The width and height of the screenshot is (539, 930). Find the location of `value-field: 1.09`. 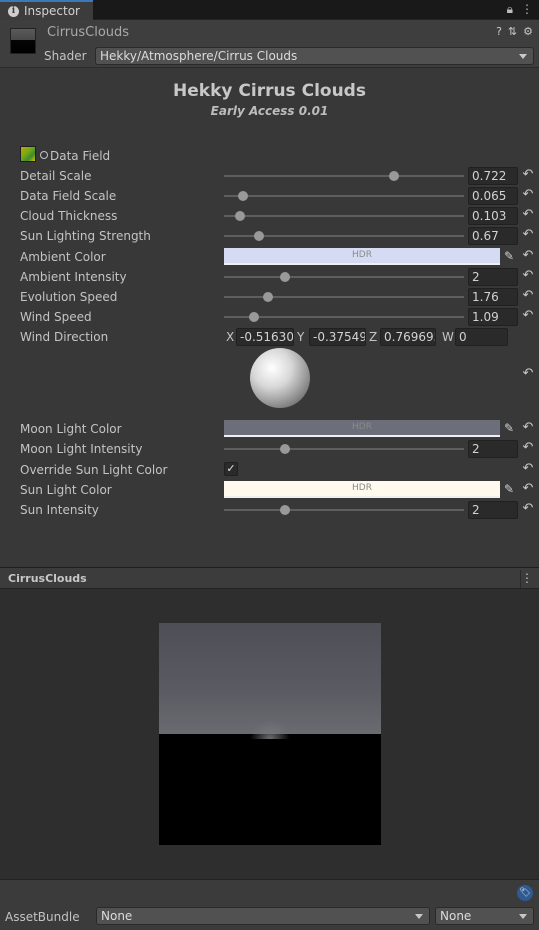

value-field: 1.09 is located at coordinates (493, 317).